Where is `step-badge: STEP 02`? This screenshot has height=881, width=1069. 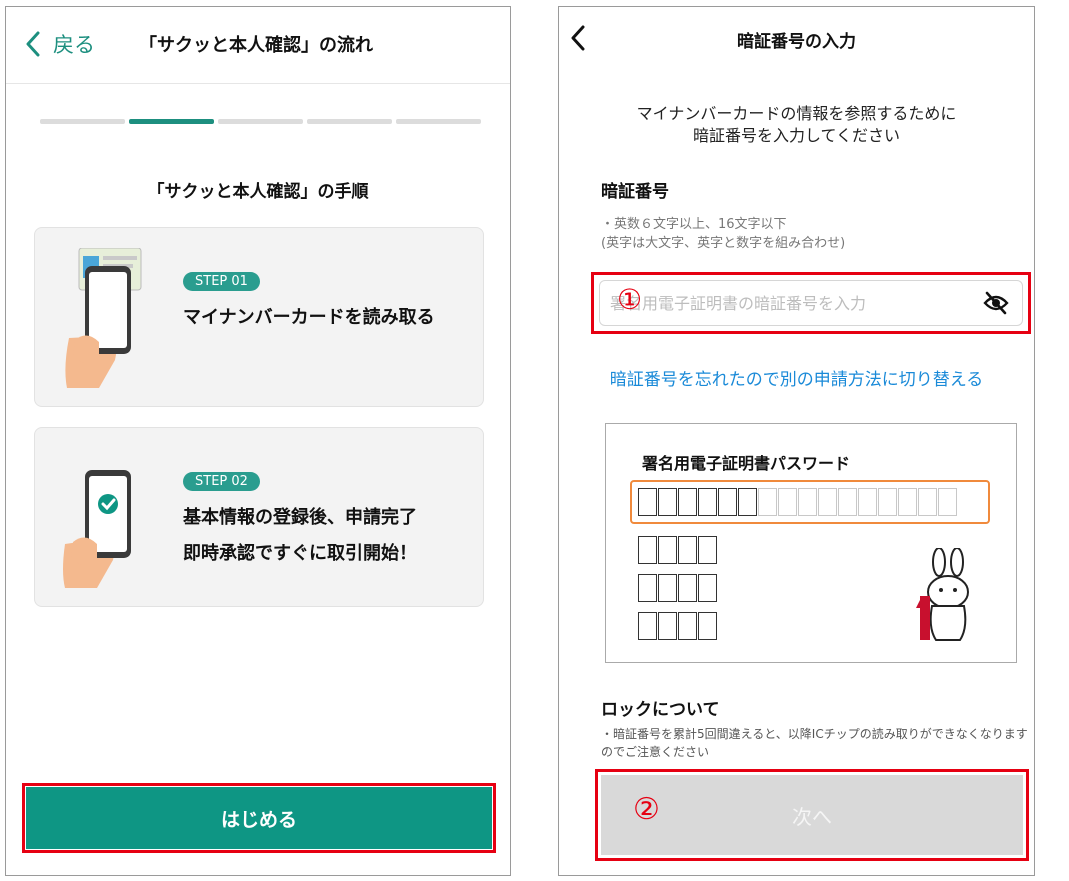
step-badge: STEP 02 is located at coordinates (221, 481).